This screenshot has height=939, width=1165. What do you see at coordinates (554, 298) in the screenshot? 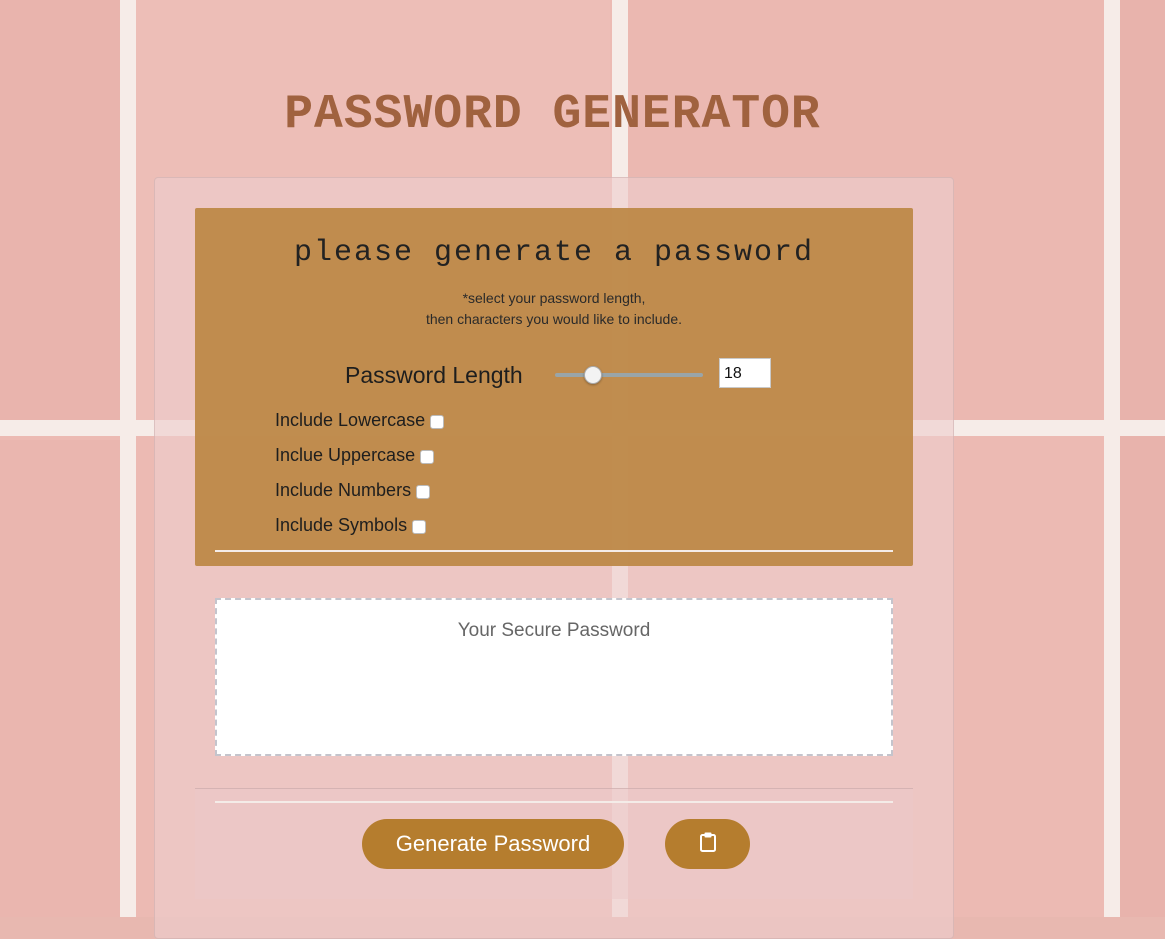
I see `instruction-line-1: *select your password length,` at bounding box center [554, 298].